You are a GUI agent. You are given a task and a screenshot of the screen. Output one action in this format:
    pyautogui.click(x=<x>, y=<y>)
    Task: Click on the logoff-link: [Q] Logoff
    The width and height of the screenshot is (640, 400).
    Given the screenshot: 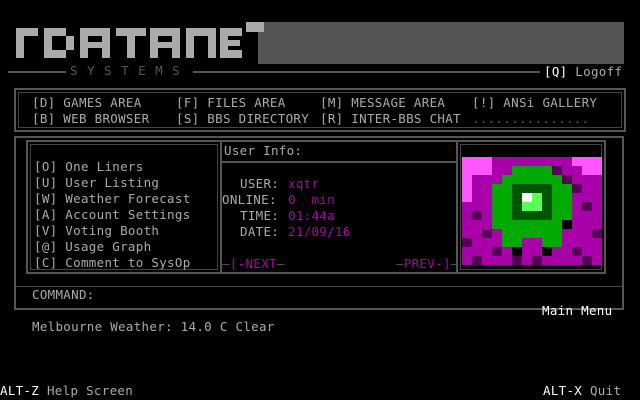 What is the action you would take?
    pyautogui.click(x=583, y=72)
    